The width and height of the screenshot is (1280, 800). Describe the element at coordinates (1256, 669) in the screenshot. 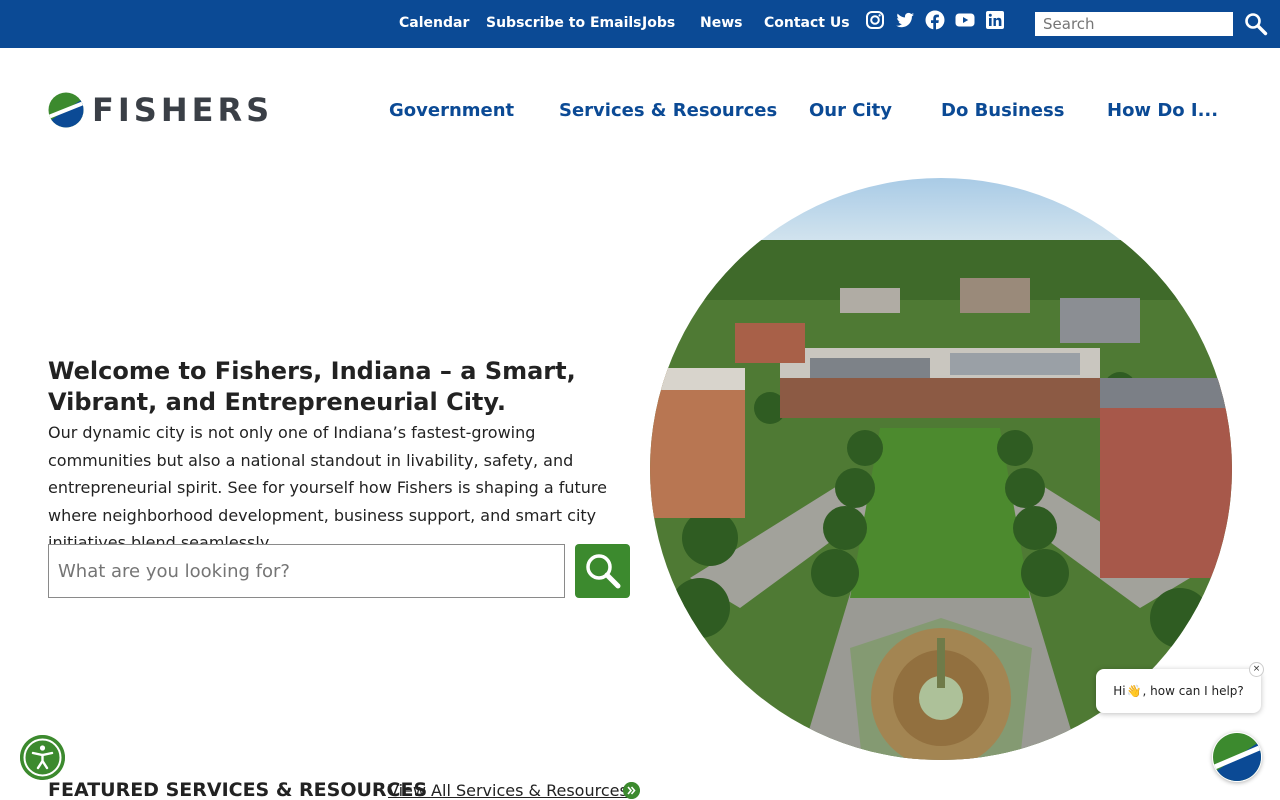

I see `chat-close-button: ×` at that location.